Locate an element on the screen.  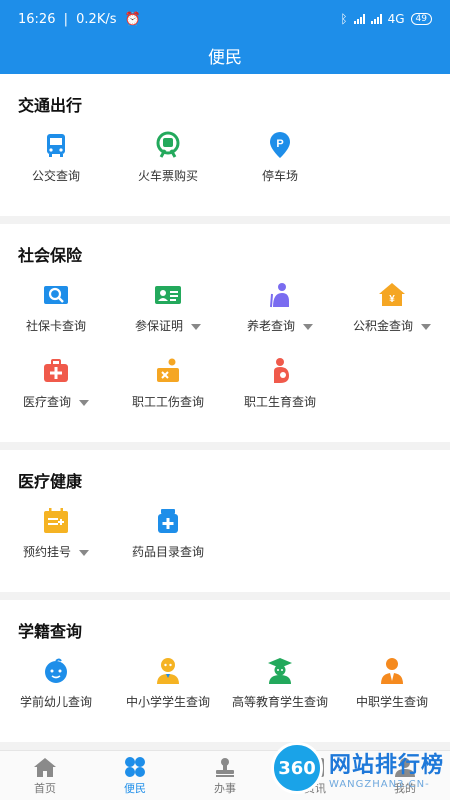
bus-icon is located at coordinates (56, 145).